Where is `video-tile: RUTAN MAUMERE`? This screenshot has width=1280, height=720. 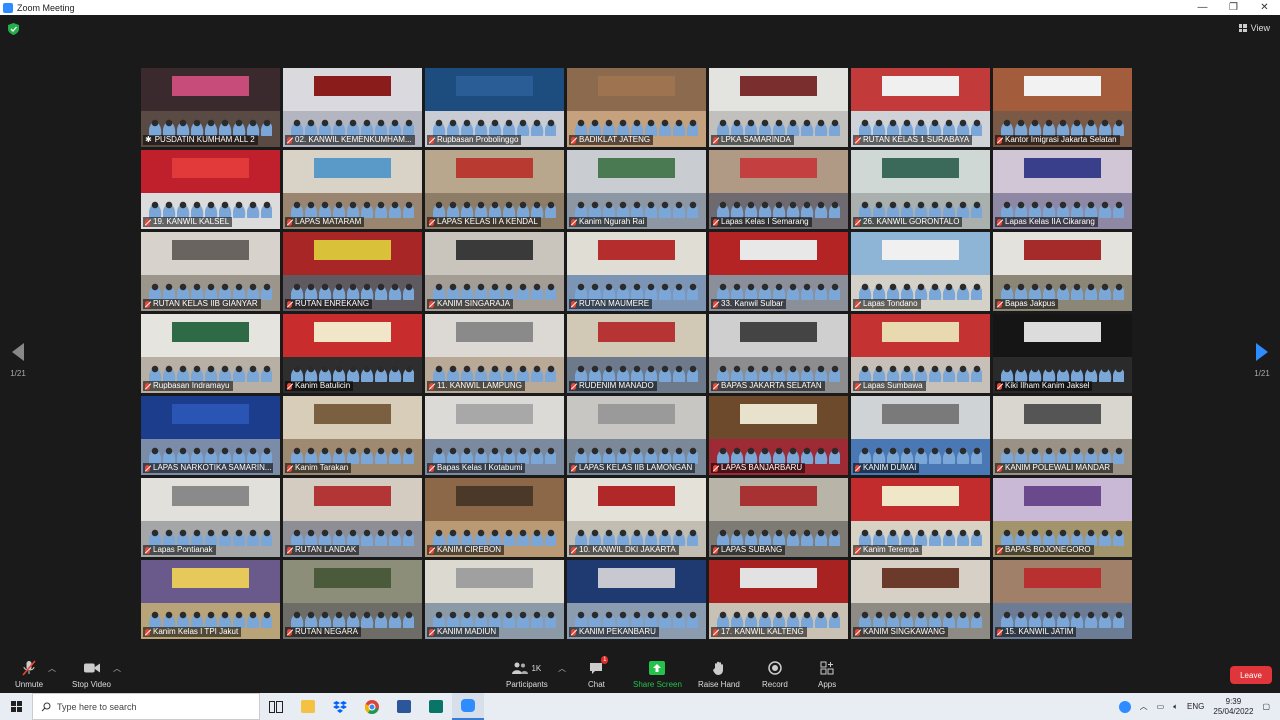 video-tile: RUTAN MAUMERE is located at coordinates (636, 271).